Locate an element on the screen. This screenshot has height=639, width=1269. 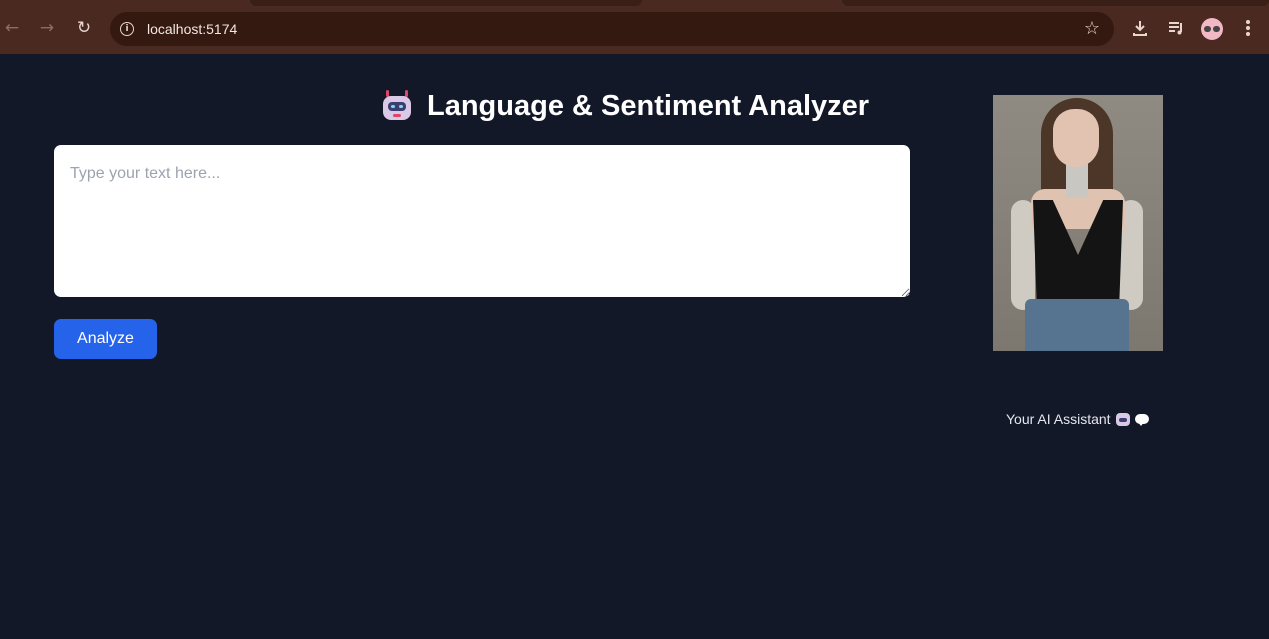
forward-icon: → is located at coordinates (47, 28).